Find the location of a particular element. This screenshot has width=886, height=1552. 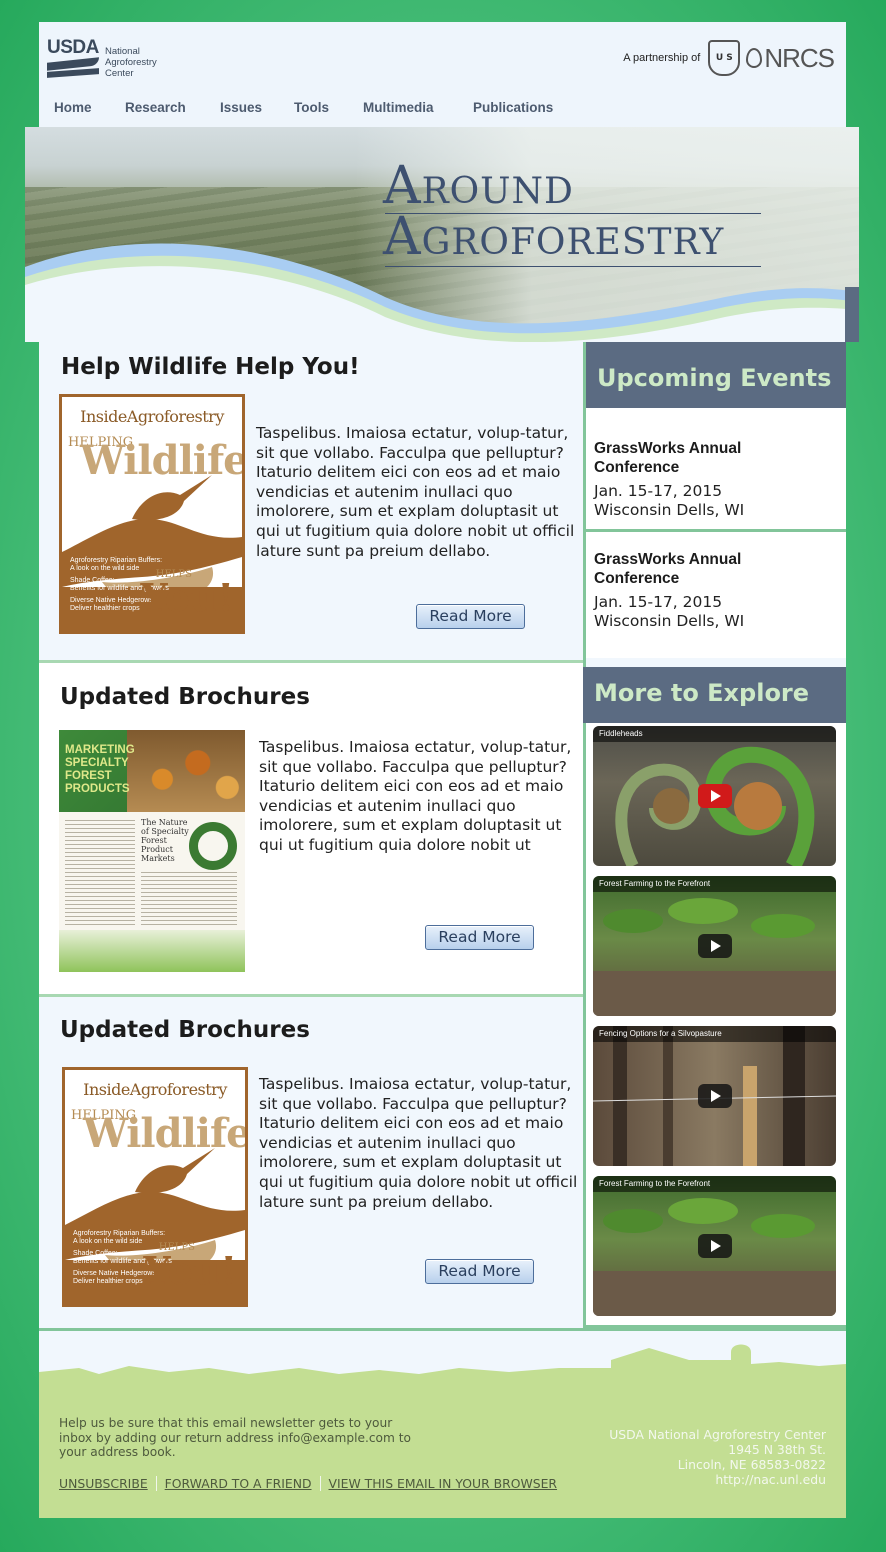

upcoming-events-header: Upcoming Events is located at coordinates (716, 375).